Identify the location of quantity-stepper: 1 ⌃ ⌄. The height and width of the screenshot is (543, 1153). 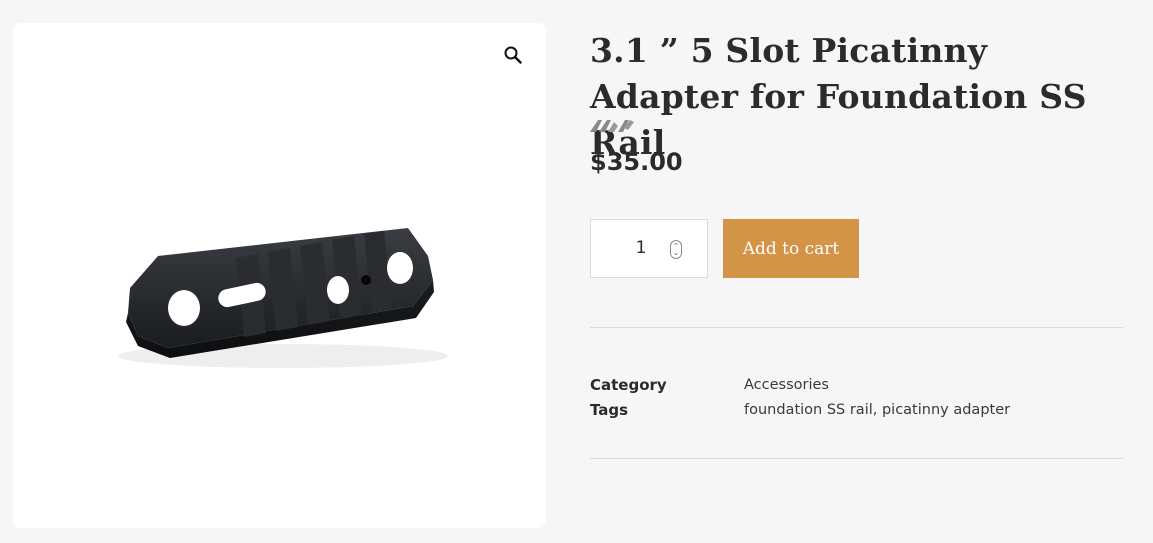
(649, 248).